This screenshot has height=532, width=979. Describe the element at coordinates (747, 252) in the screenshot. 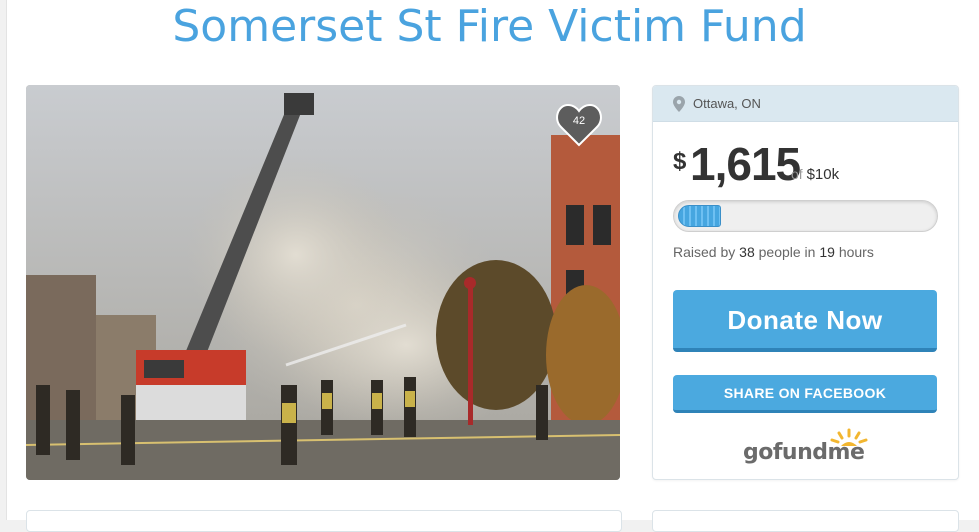

I see `people-count: 38` at that location.